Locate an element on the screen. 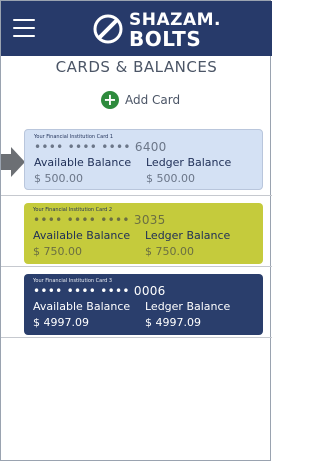 The height and width of the screenshot is (461, 320). available-balance-value: $ 500.00 is located at coordinates (58, 178).